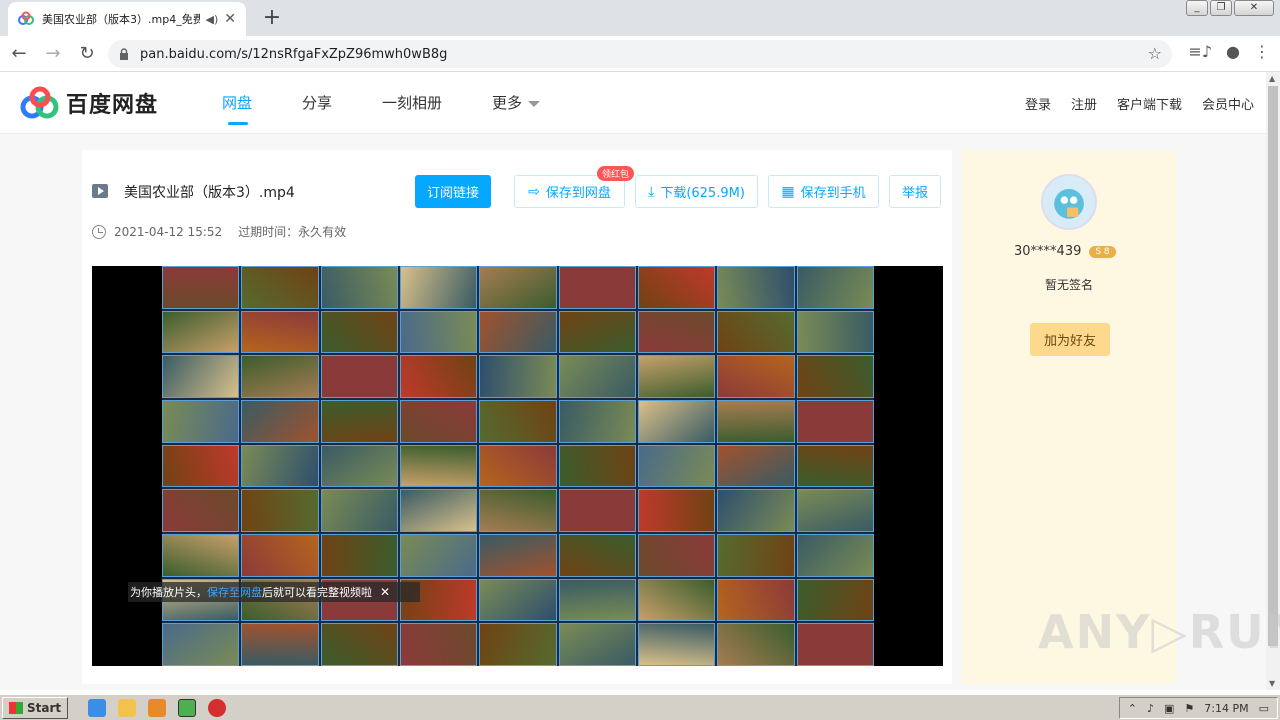 The image size is (1280, 720). I want to click on nav-item-more-label: 更多, so click(507, 103).